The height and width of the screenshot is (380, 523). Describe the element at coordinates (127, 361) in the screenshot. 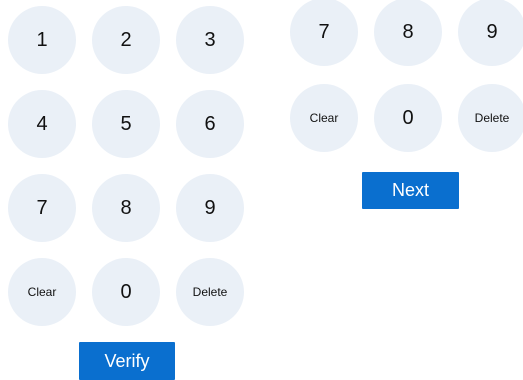

I see `verify-button: Verify` at that location.